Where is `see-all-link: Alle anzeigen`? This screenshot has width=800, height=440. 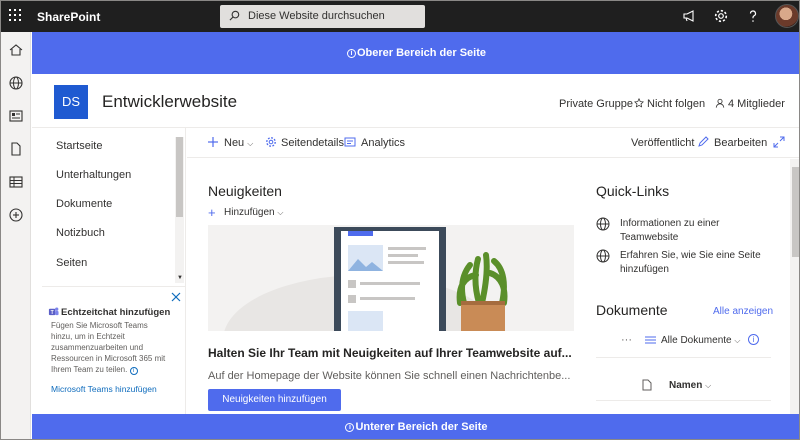 see-all-link: Alle anzeigen is located at coordinates (743, 311).